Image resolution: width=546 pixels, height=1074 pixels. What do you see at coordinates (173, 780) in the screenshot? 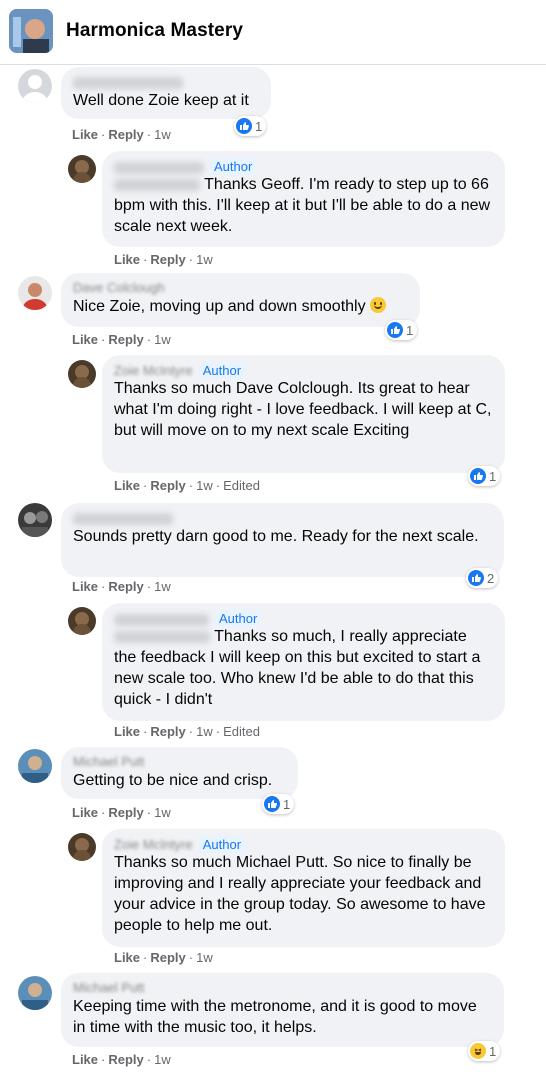
I see `comment-text: Getting to be nice and crisp.` at bounding box center [173, 780].